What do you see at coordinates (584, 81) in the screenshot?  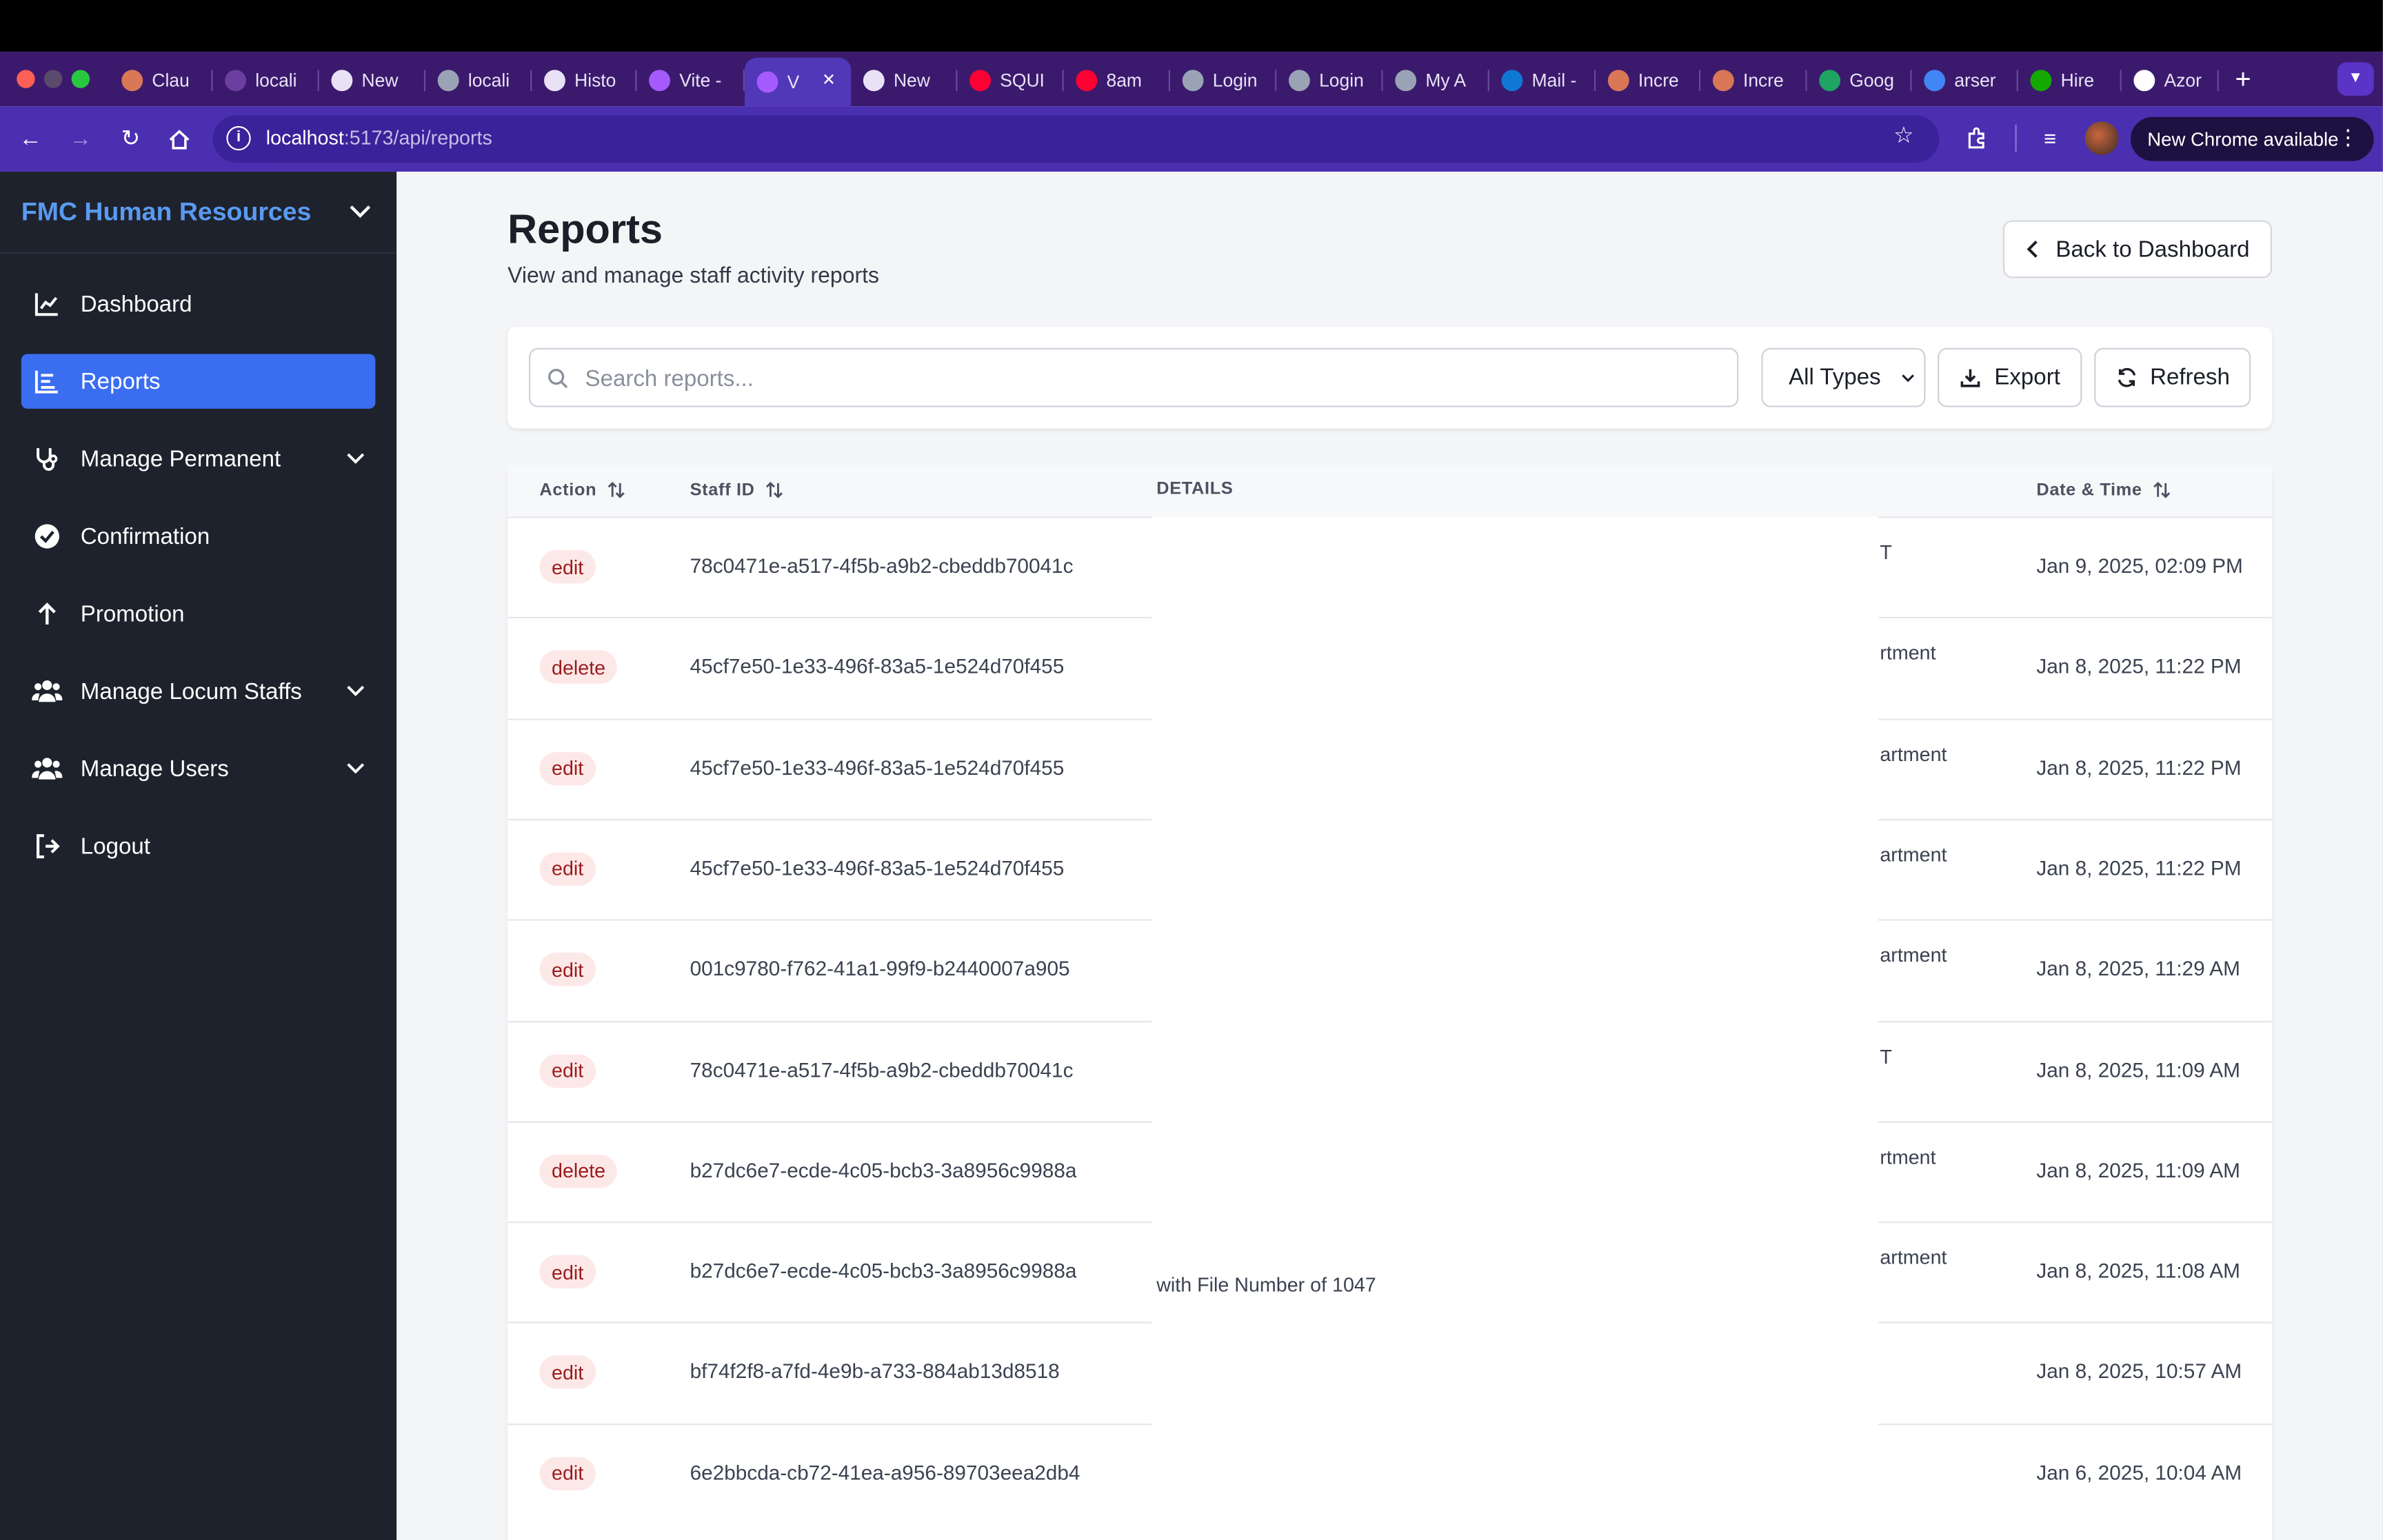 I see `browser-tab: Histo` at bounding box center [584, 81].